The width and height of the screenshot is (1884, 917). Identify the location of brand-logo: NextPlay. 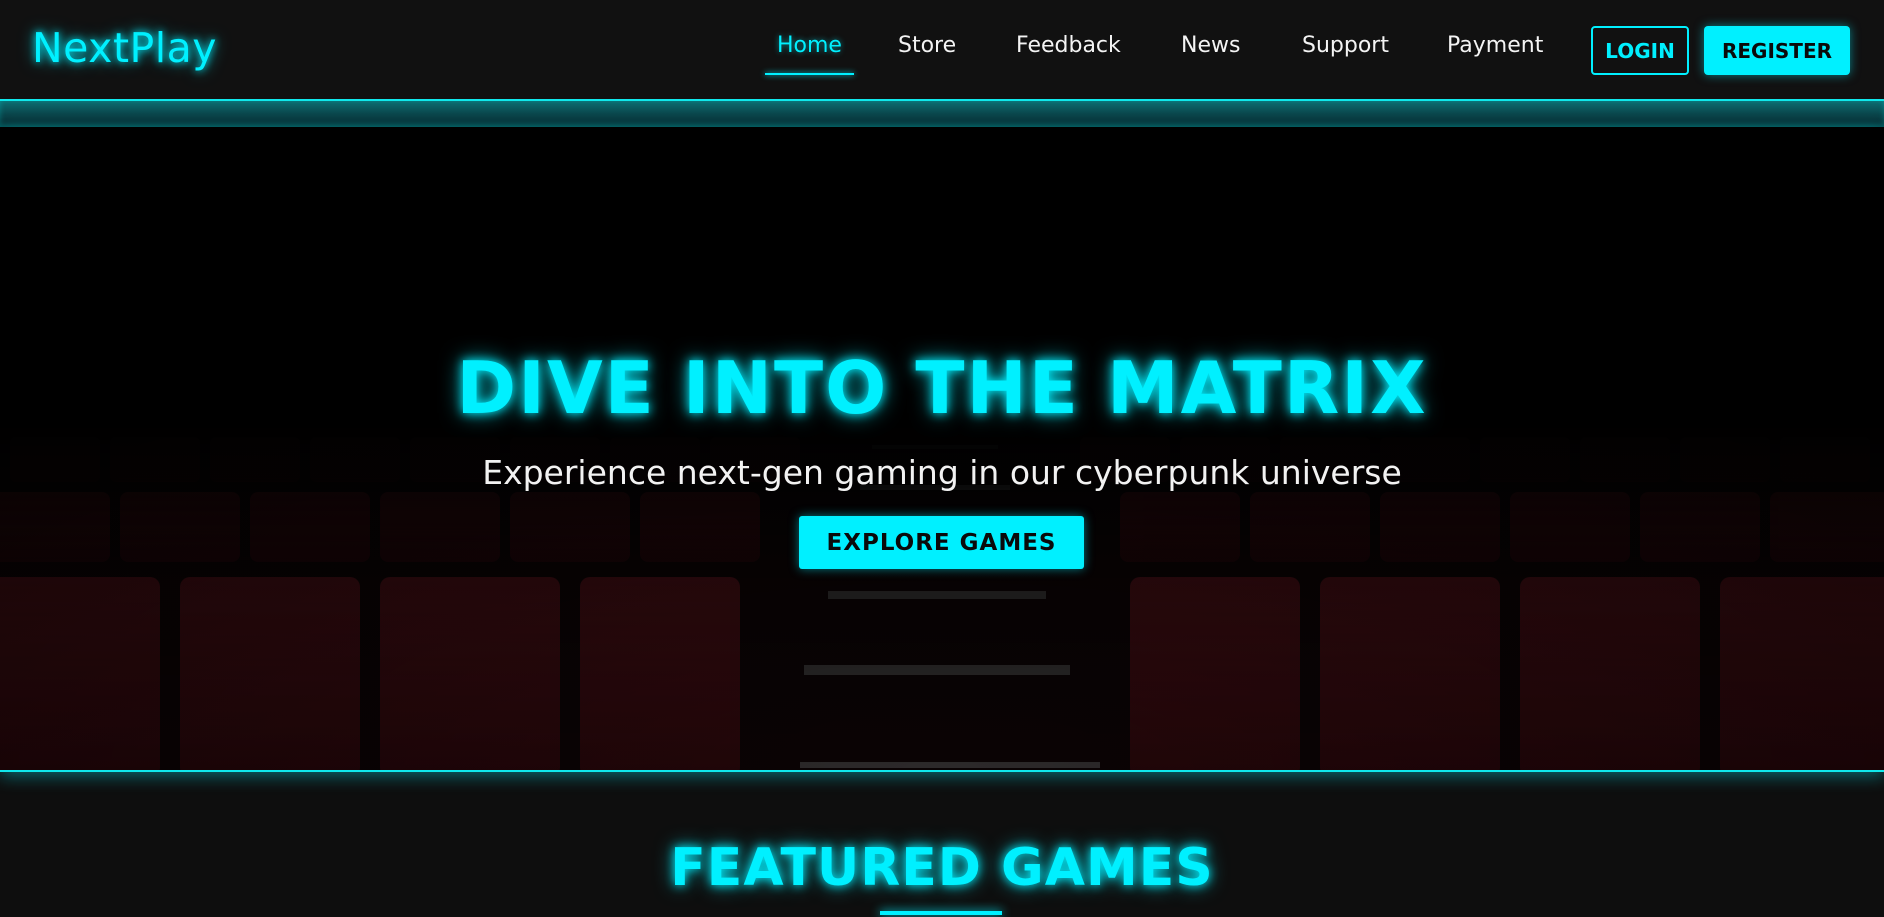
(124, 48).